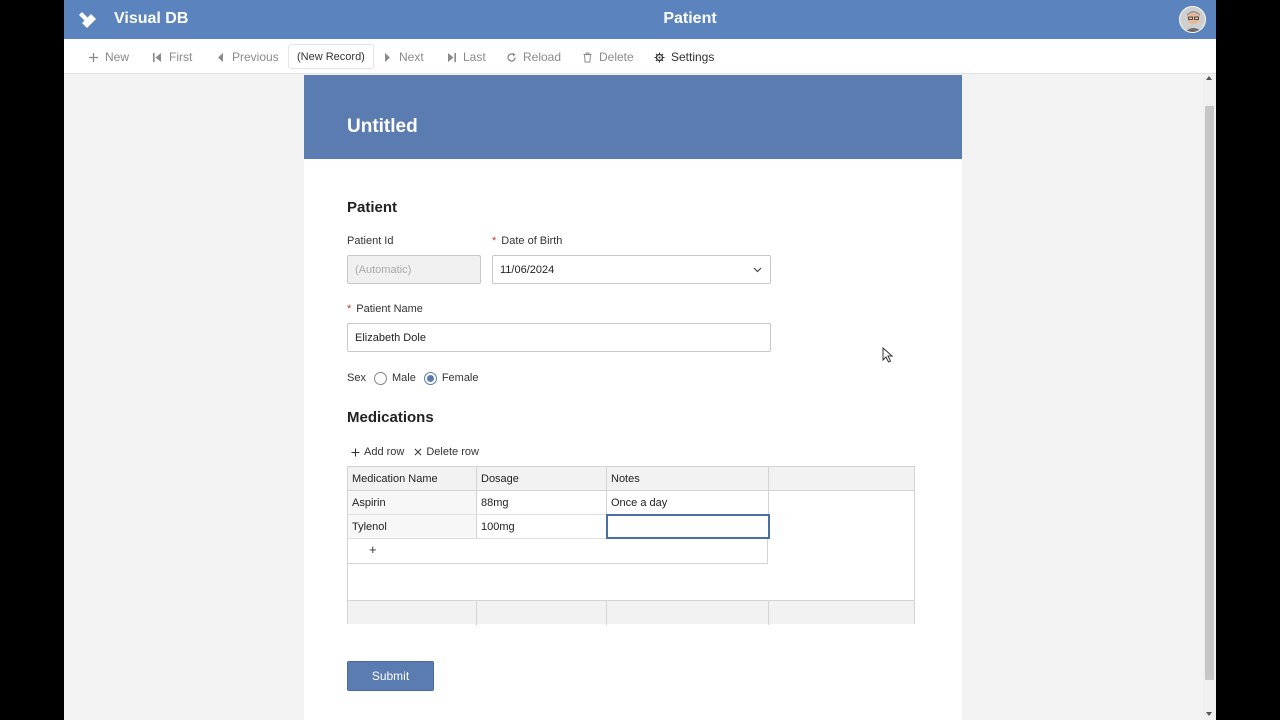 Image resolution: width=1280 pixels, height=720 pixels. Describe the element at coordinates (384, 452) in the screenshot. I see `add-row-label: Add row` at that location.